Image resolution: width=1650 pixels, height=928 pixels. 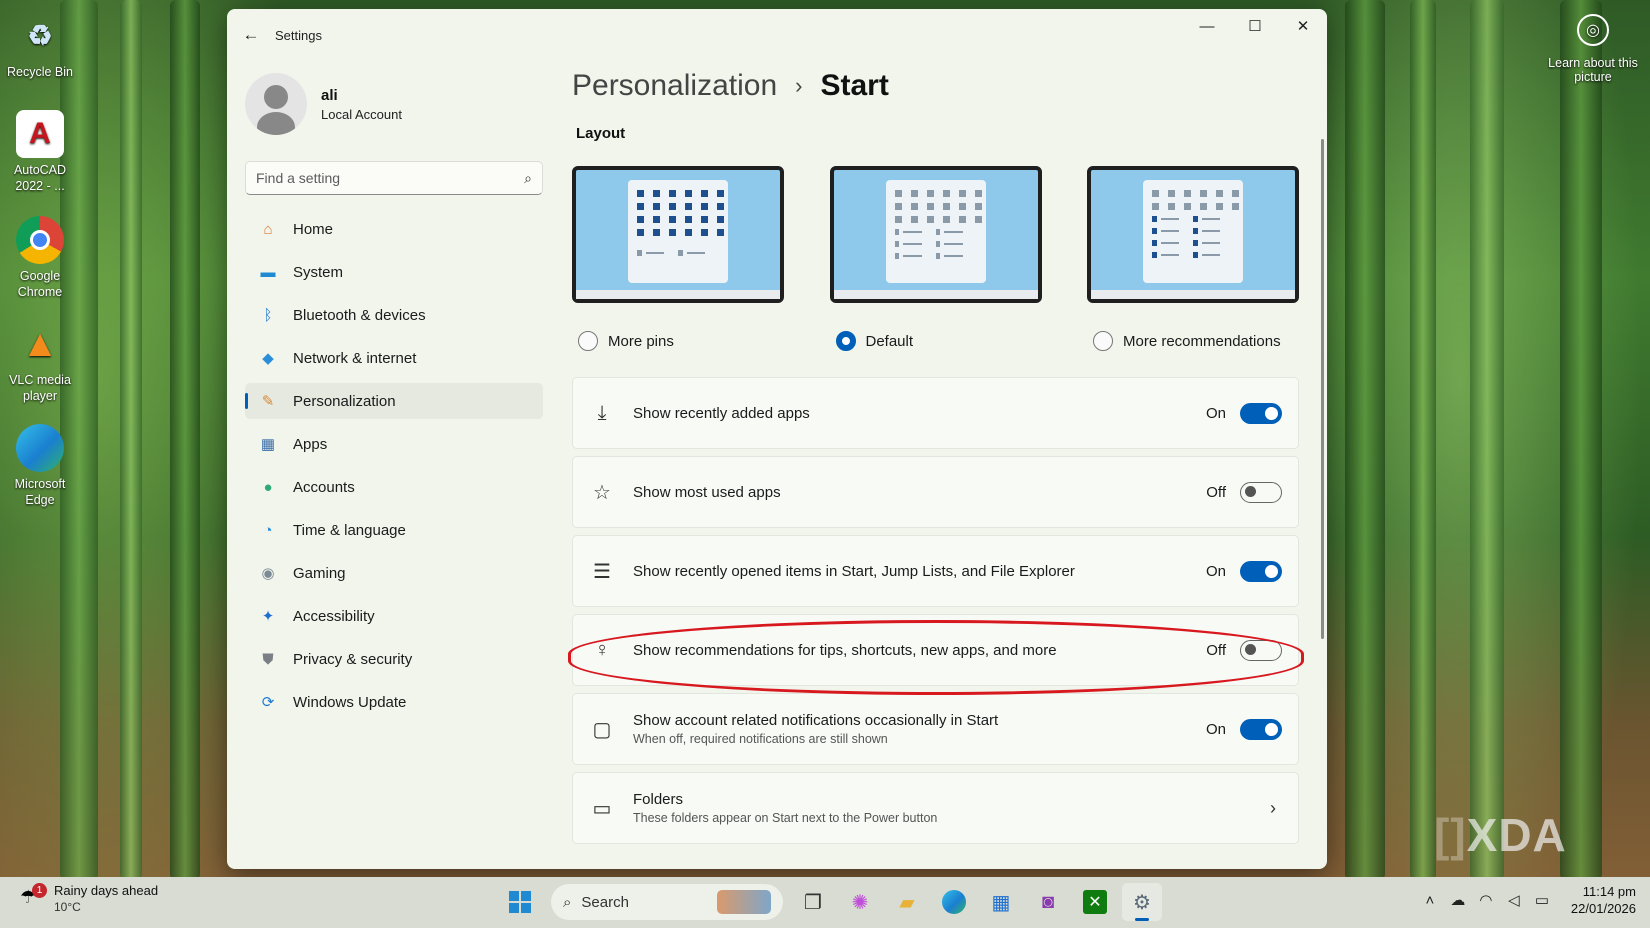 I want to click on accessibility-icon: ✦, so click(x=268, y=616).